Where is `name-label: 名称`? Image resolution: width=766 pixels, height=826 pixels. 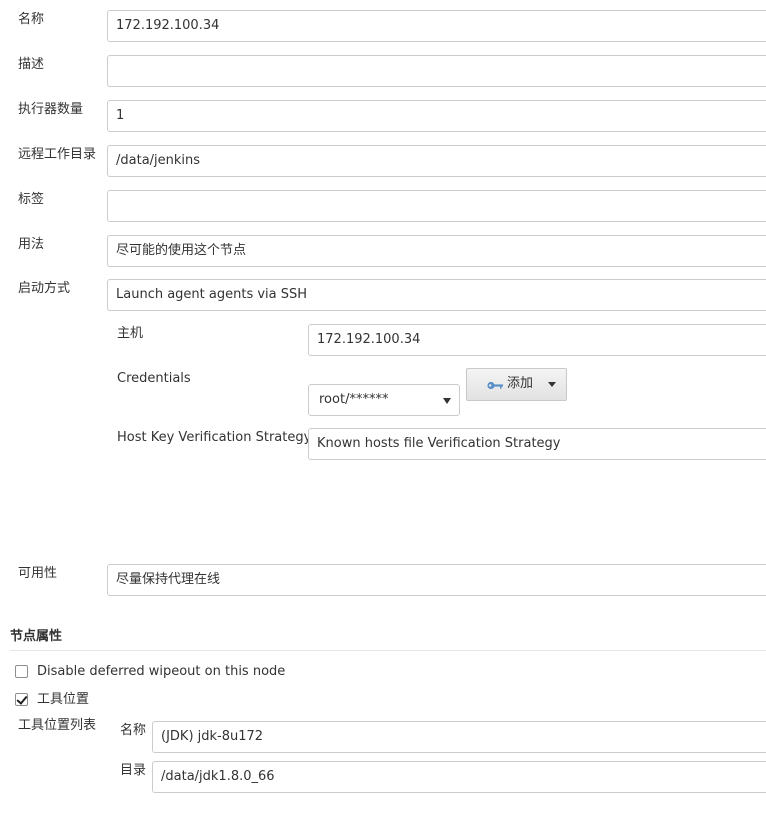
name-label: 名称 is located at coordinates (31, 19).